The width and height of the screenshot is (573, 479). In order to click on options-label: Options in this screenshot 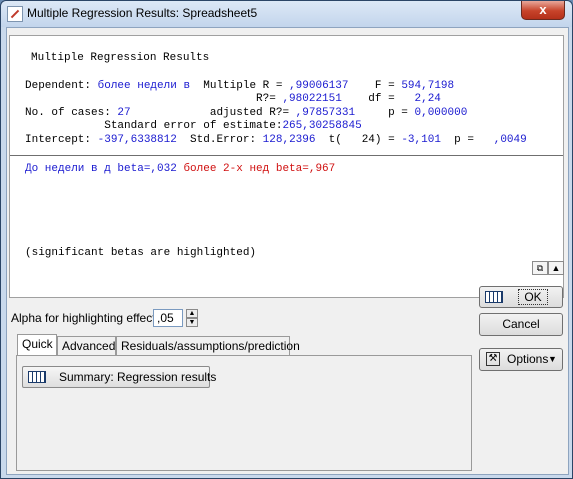, I will do `click(528, 359)`.